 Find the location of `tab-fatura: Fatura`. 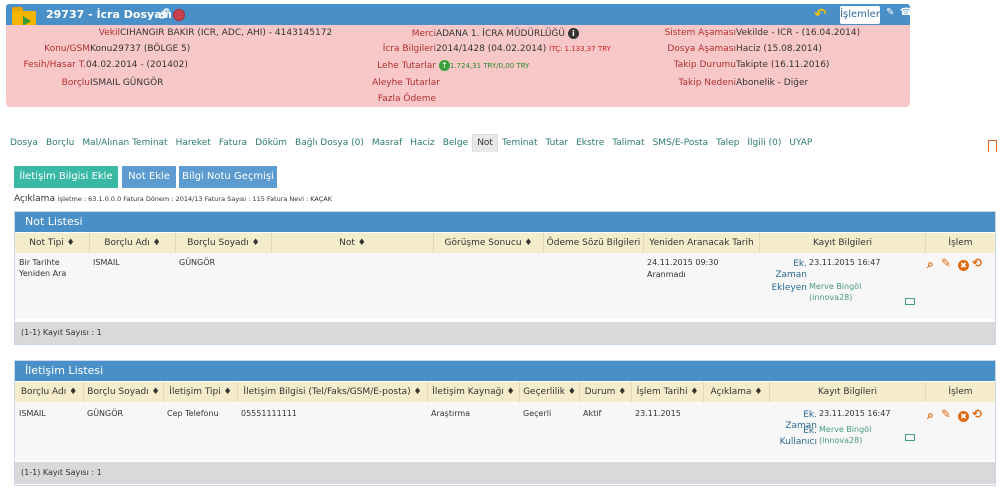

tab-fatura: Fatura is located at coordinates (233, 144).